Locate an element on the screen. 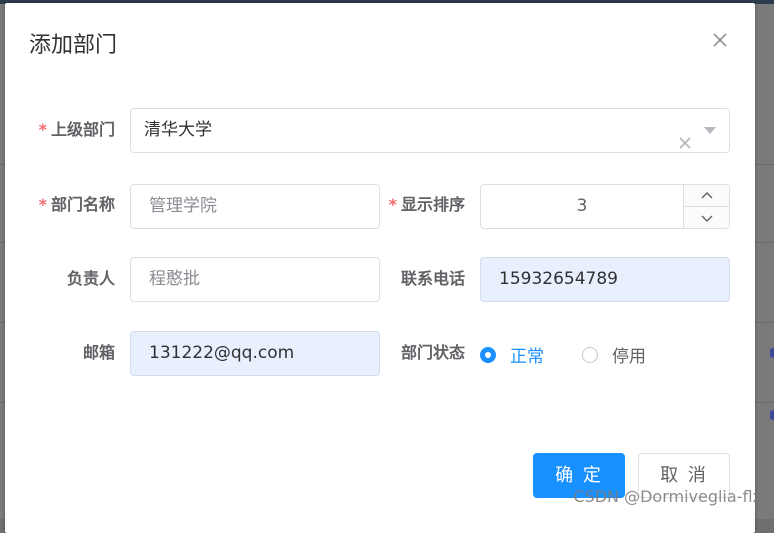  dept-name-value: 管理学院 is located at coordinates (183, 206).